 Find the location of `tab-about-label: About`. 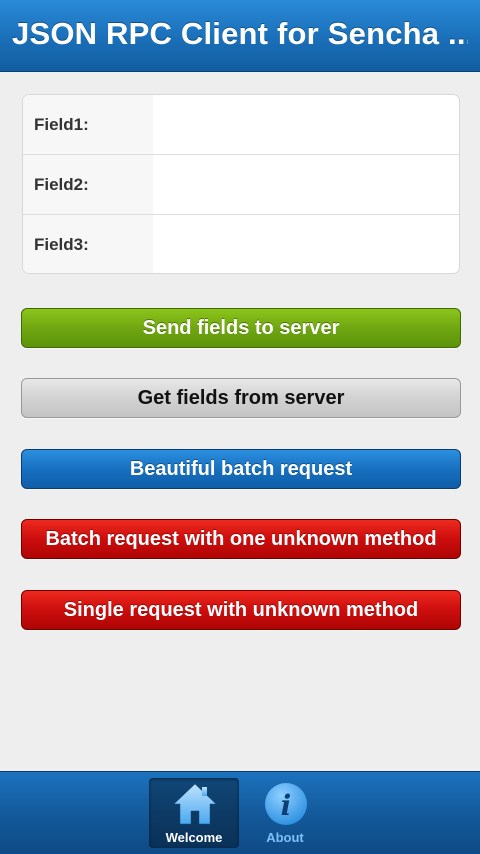

tab-about-label: About is located at coordinates (285, 837).